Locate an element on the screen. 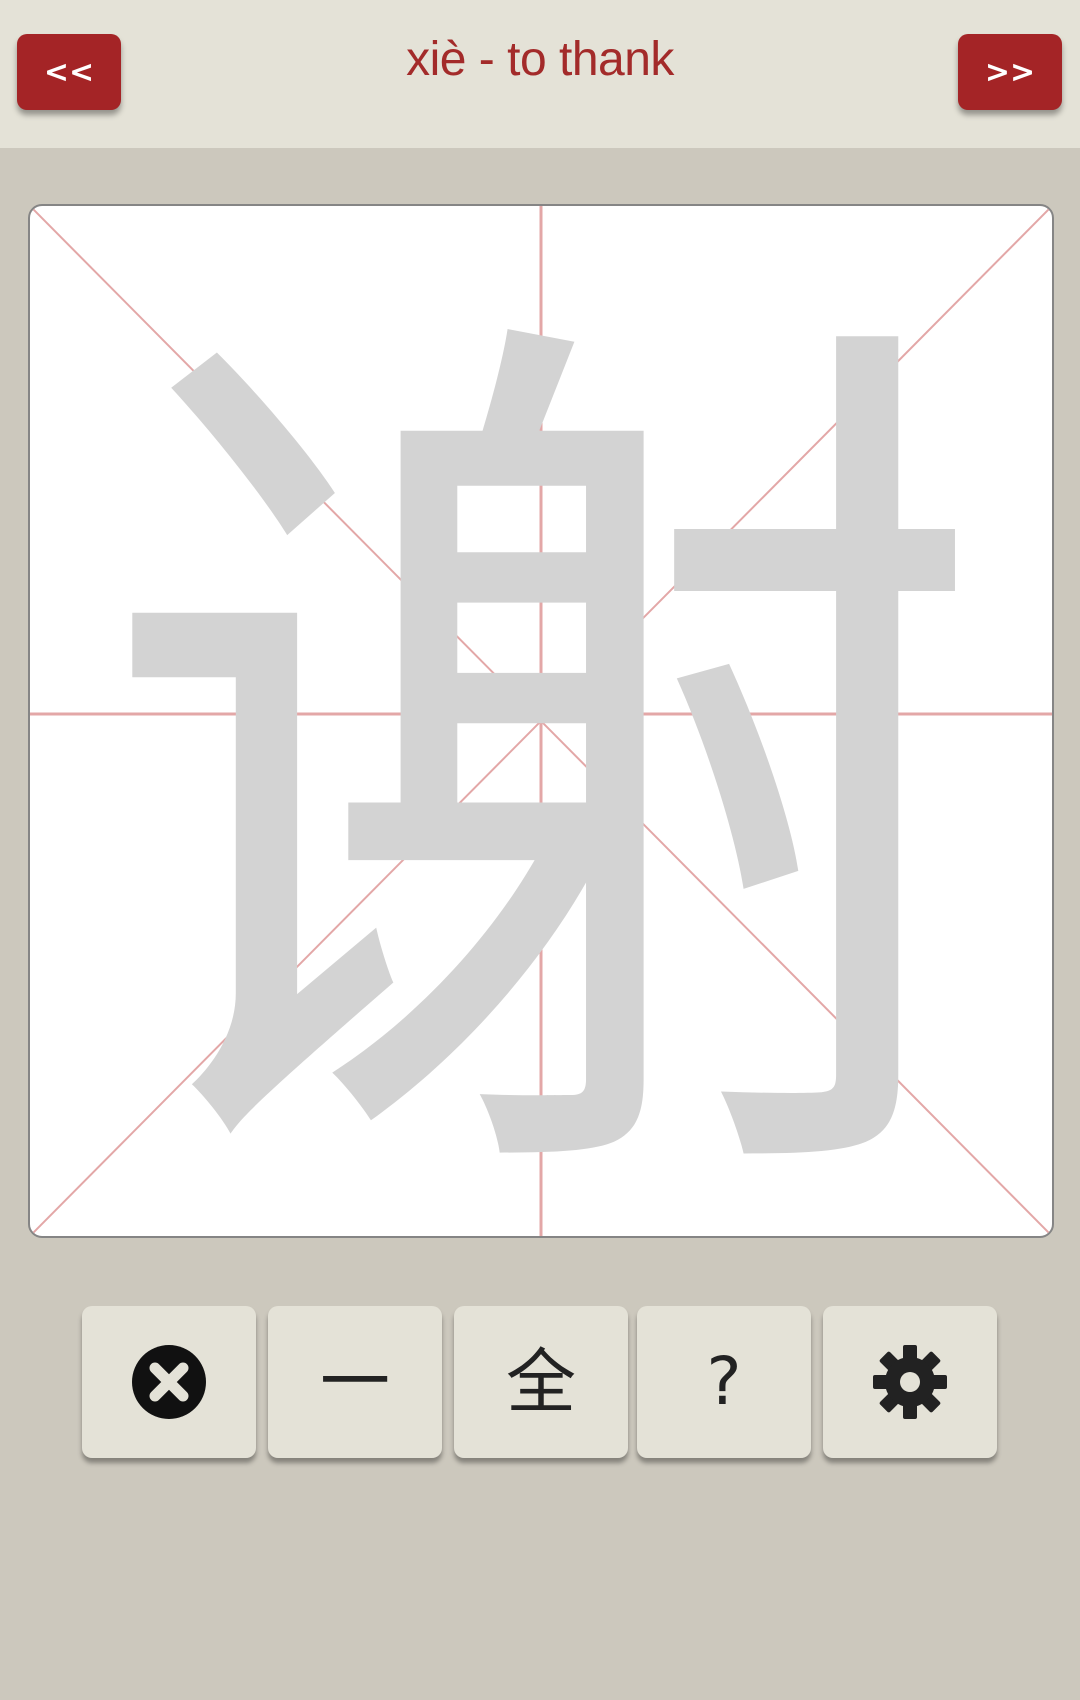 This screenshot has width=1080, height=1700. previous-button-label: << is located at coordinates (69, 72).